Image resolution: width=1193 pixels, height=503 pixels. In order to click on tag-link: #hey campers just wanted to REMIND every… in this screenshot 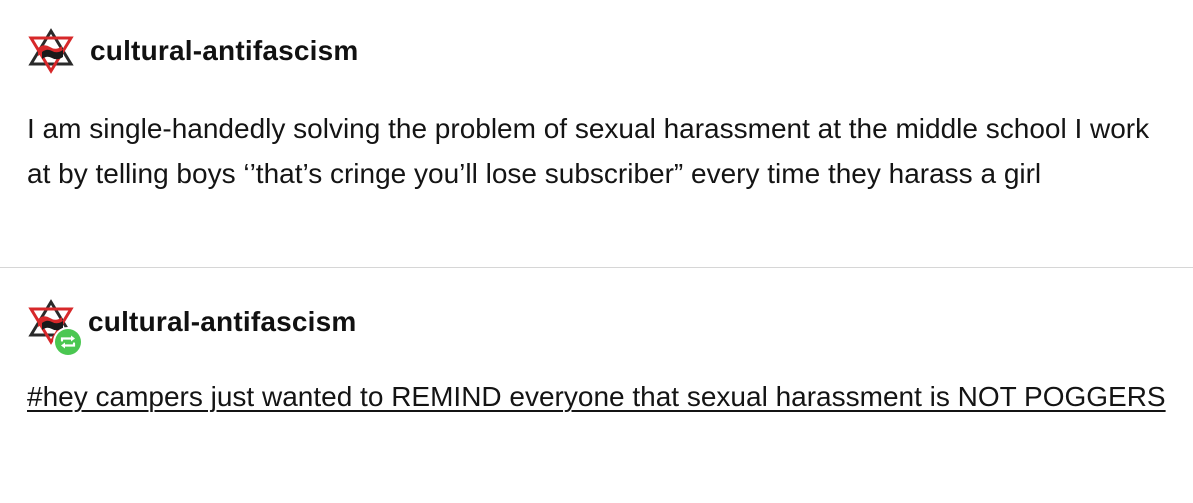, I will do `click(596, 396)`.